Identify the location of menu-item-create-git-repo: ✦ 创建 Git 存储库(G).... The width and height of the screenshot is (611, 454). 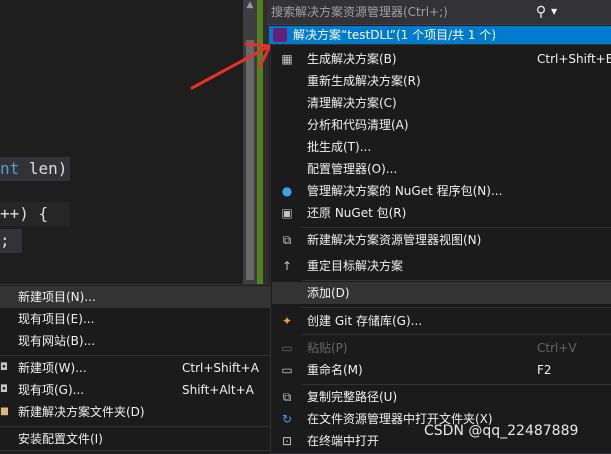
(441, 321).